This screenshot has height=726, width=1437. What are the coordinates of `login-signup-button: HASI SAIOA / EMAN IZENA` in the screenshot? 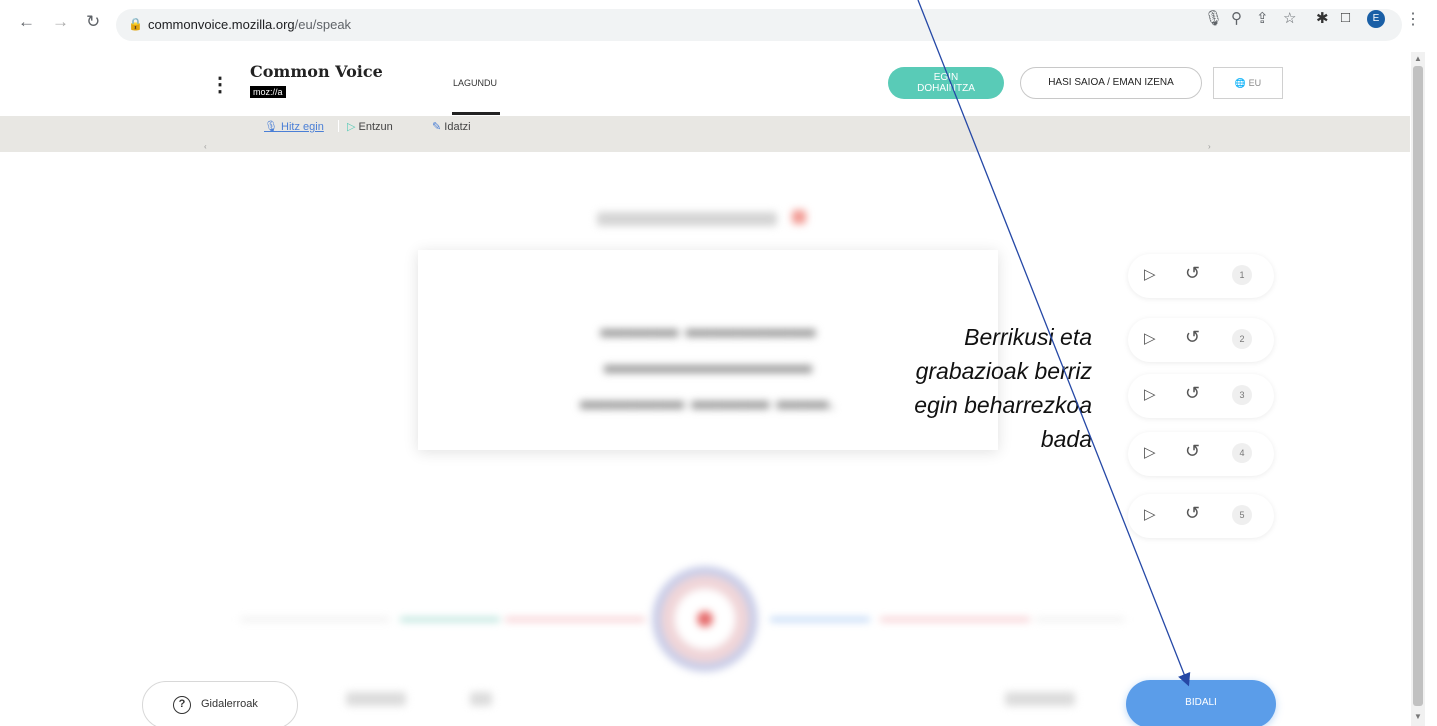 It's located at (1111, 83).